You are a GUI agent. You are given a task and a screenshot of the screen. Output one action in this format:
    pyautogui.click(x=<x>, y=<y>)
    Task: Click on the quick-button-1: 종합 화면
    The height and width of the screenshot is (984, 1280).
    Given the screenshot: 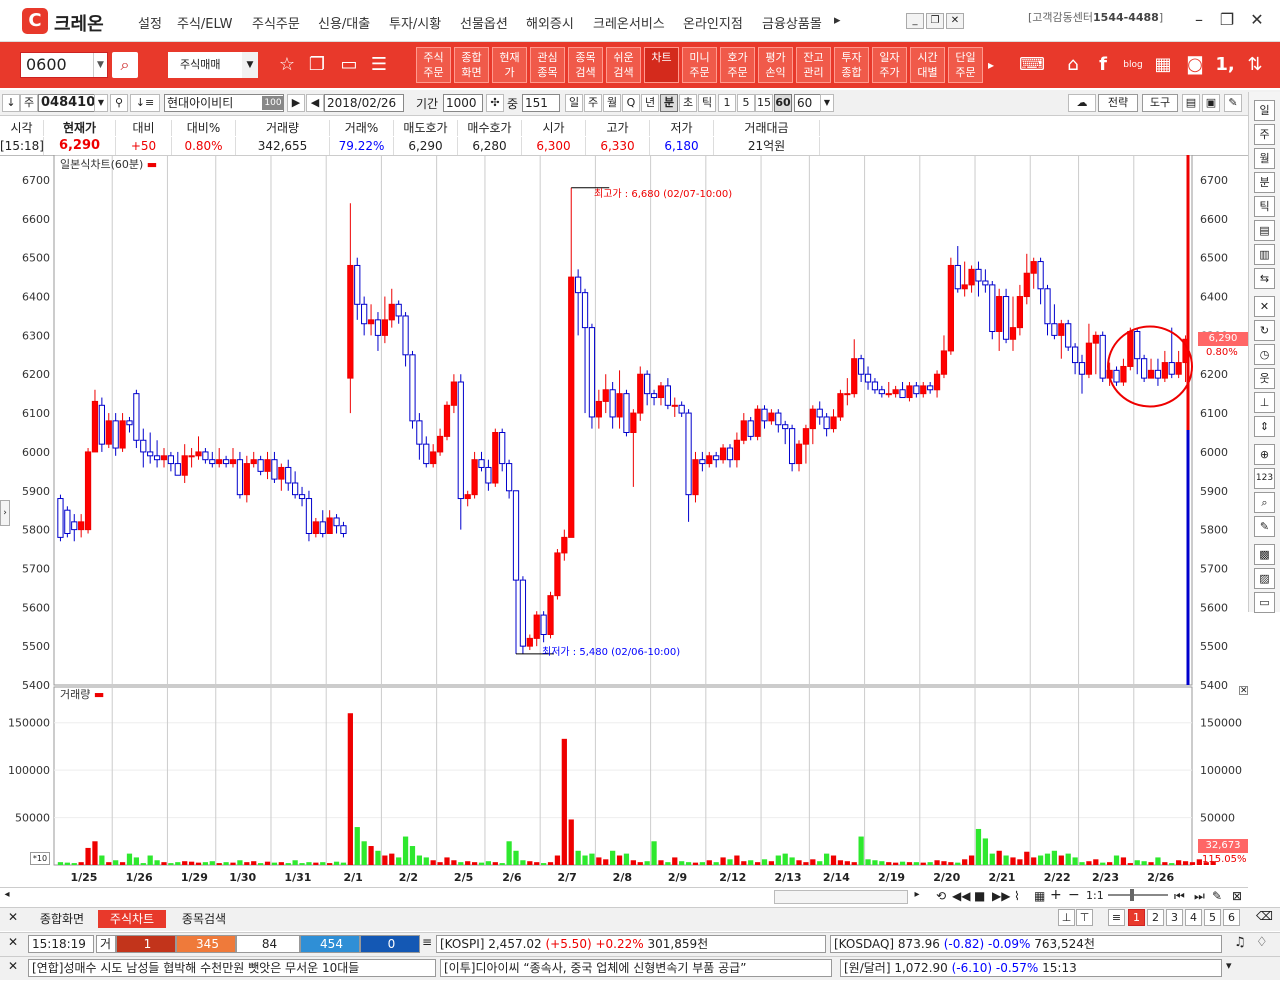 What is the action you would take?
    pyautogui.click(x=471, y=65)
    